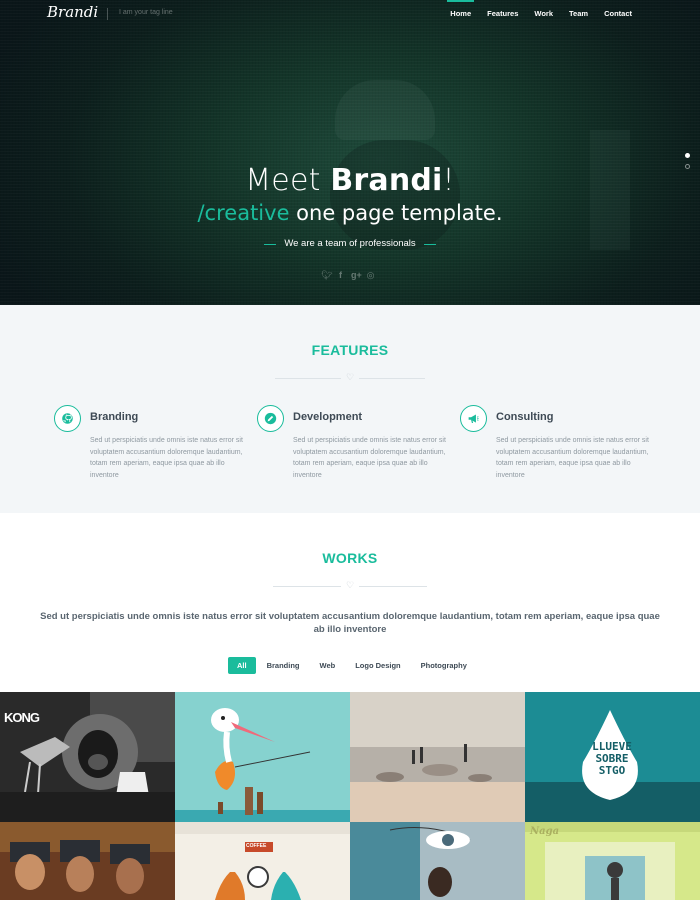  Describe the element at coordinates (107, 14) in the screenshot. I see `logo-separator` at that location.